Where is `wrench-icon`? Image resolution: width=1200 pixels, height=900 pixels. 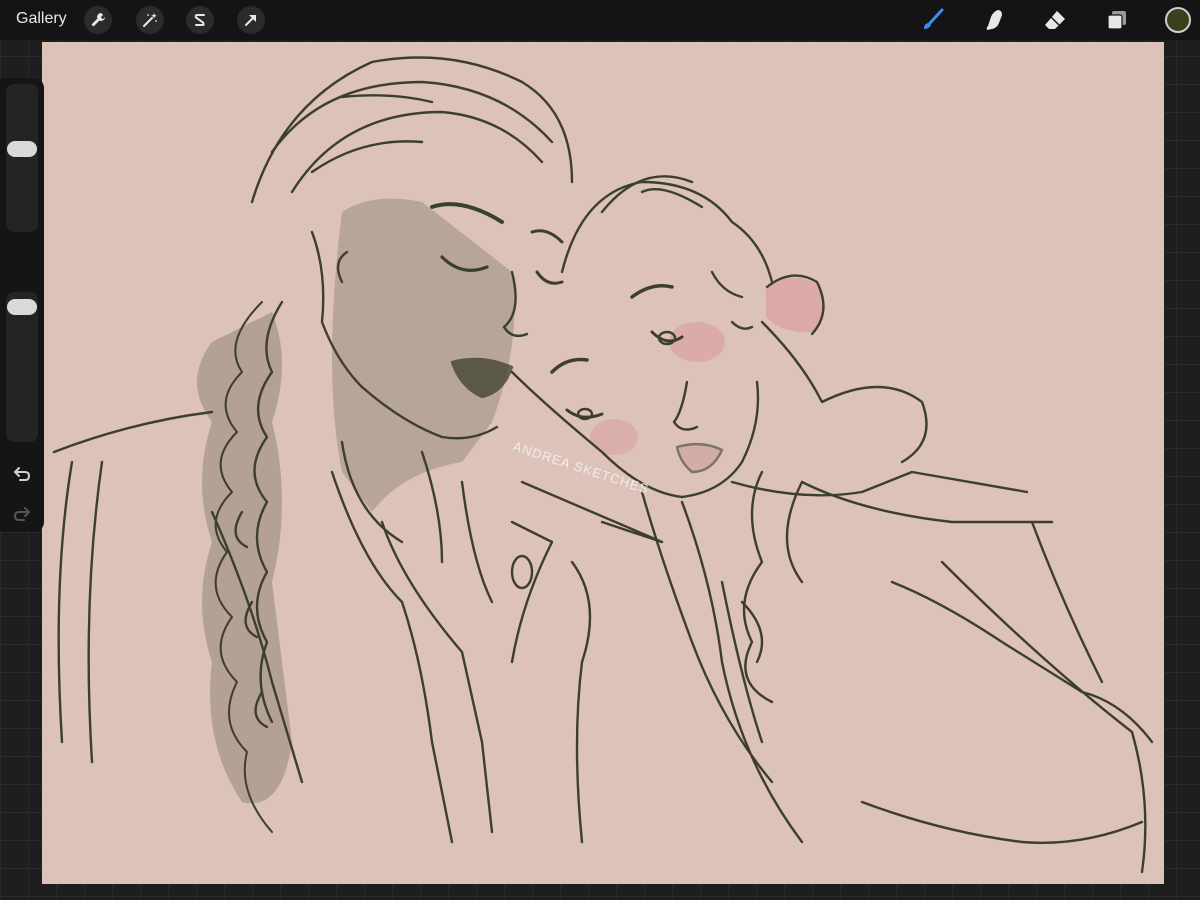
wrench-icon is located at coordinates (98, 20).